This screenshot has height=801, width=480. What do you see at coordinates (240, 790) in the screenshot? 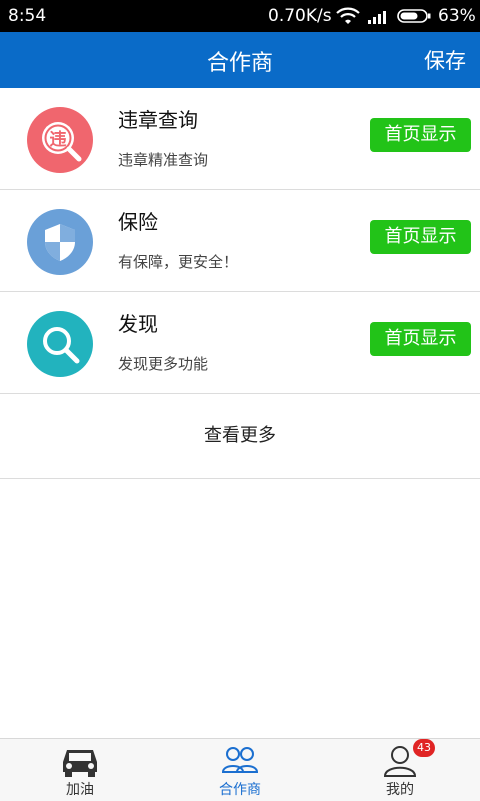
I see `tab-label: 合作商` at bounding box center [240, 790].